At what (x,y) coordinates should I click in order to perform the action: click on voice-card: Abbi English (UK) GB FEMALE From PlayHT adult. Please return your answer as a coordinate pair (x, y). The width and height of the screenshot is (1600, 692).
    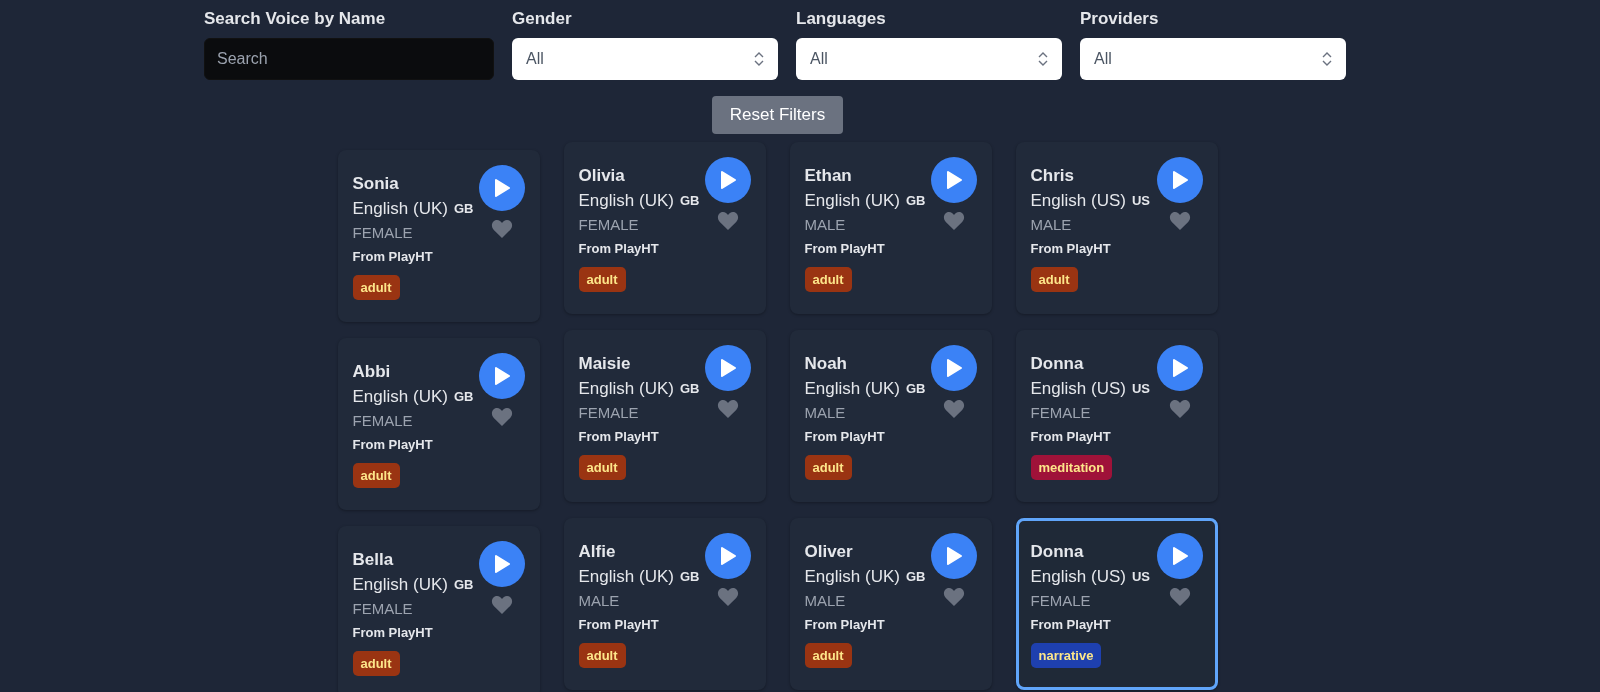
    Looking at the image, I should click on (438, 423).